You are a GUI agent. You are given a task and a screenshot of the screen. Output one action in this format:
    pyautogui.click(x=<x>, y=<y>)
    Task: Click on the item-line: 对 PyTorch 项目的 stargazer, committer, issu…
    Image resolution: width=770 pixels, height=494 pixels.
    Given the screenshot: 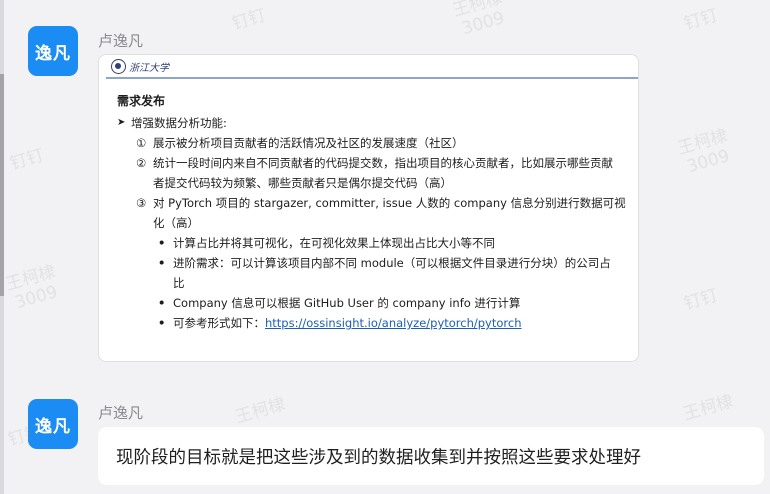 What is the action you would take?
    pyautogui.click(x=389, y=203)
    